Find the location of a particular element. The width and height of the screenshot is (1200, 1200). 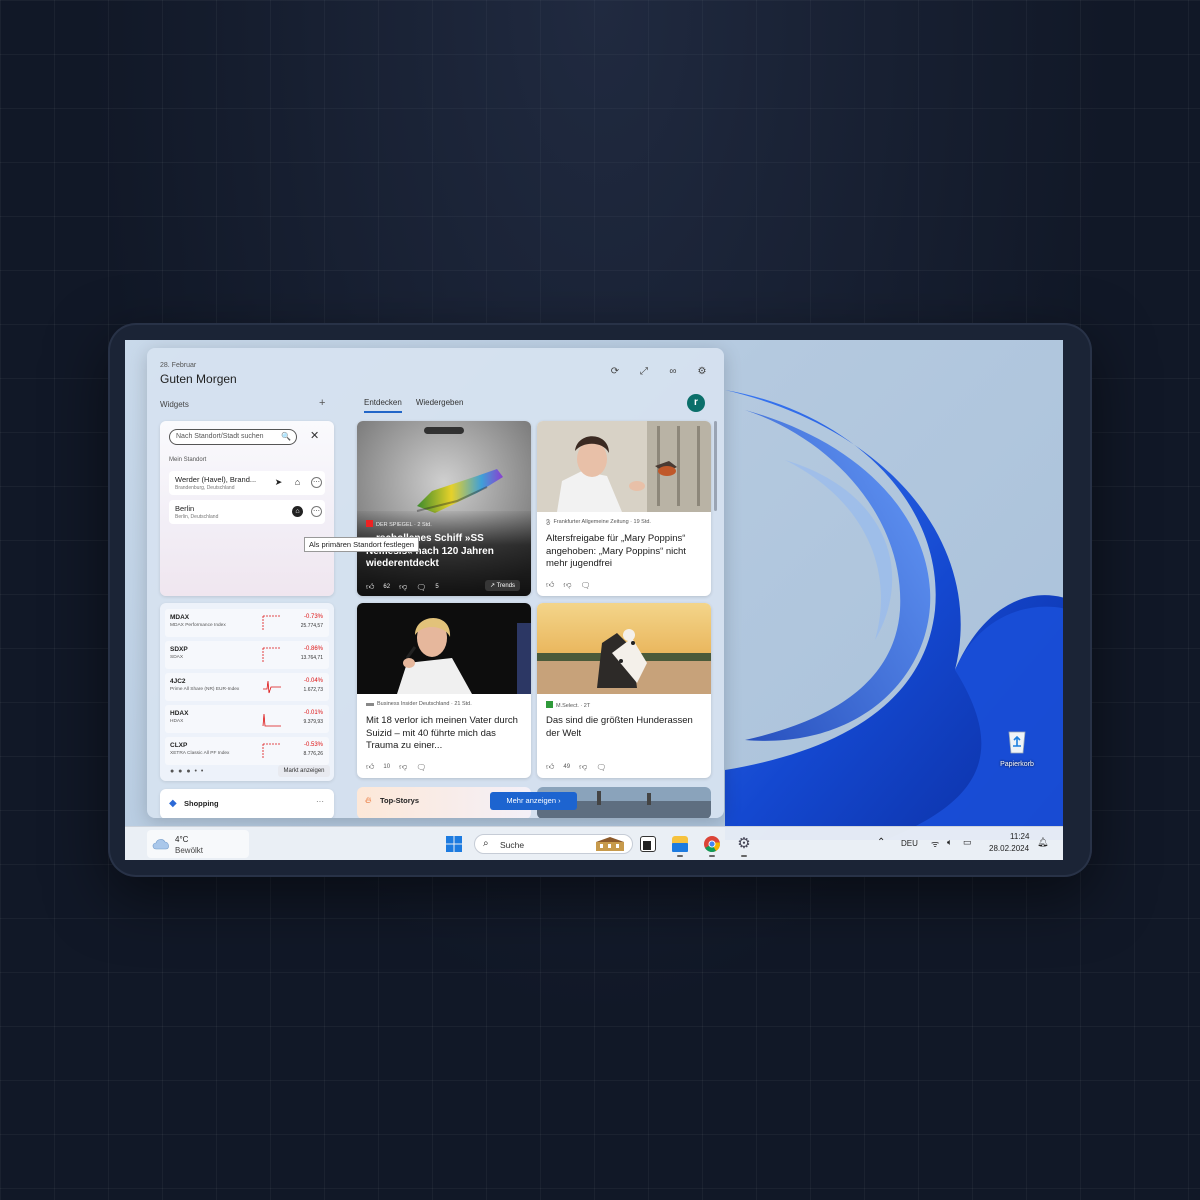

task-view-icon is located at coordinates (648, 844).